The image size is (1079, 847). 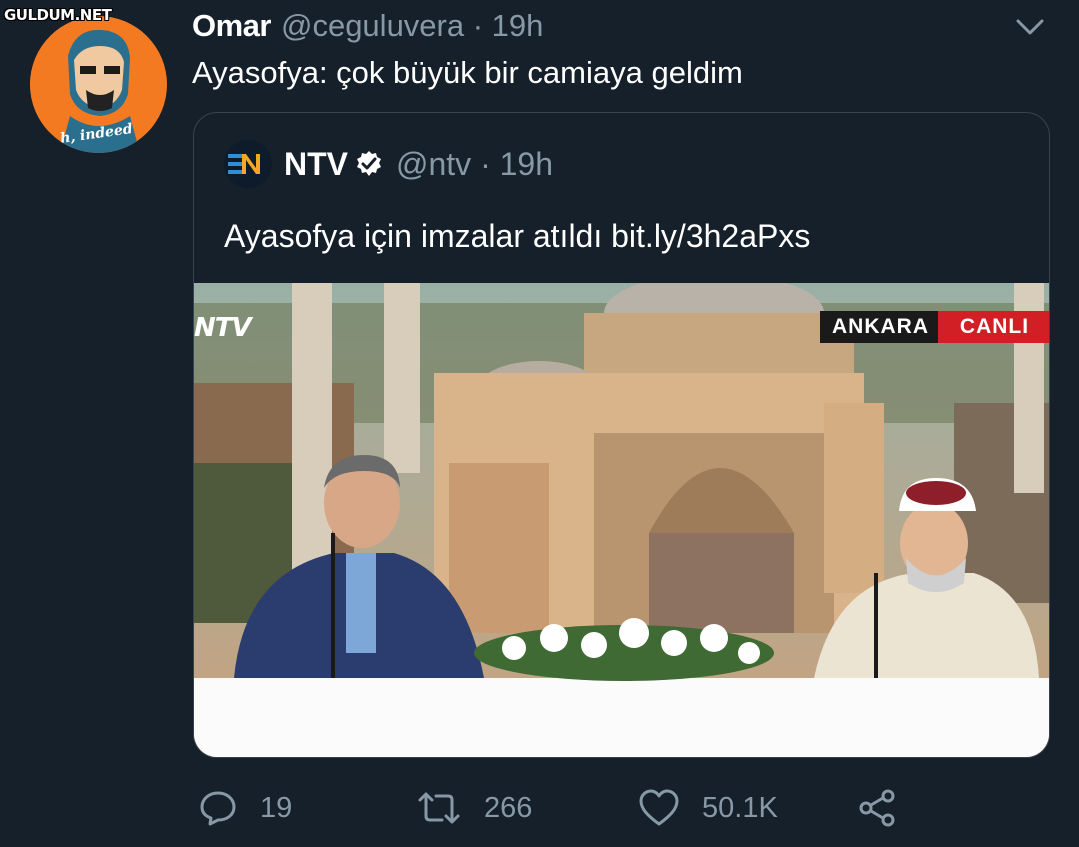 I want to click on retweet-icon, so click(x=439, y=808).